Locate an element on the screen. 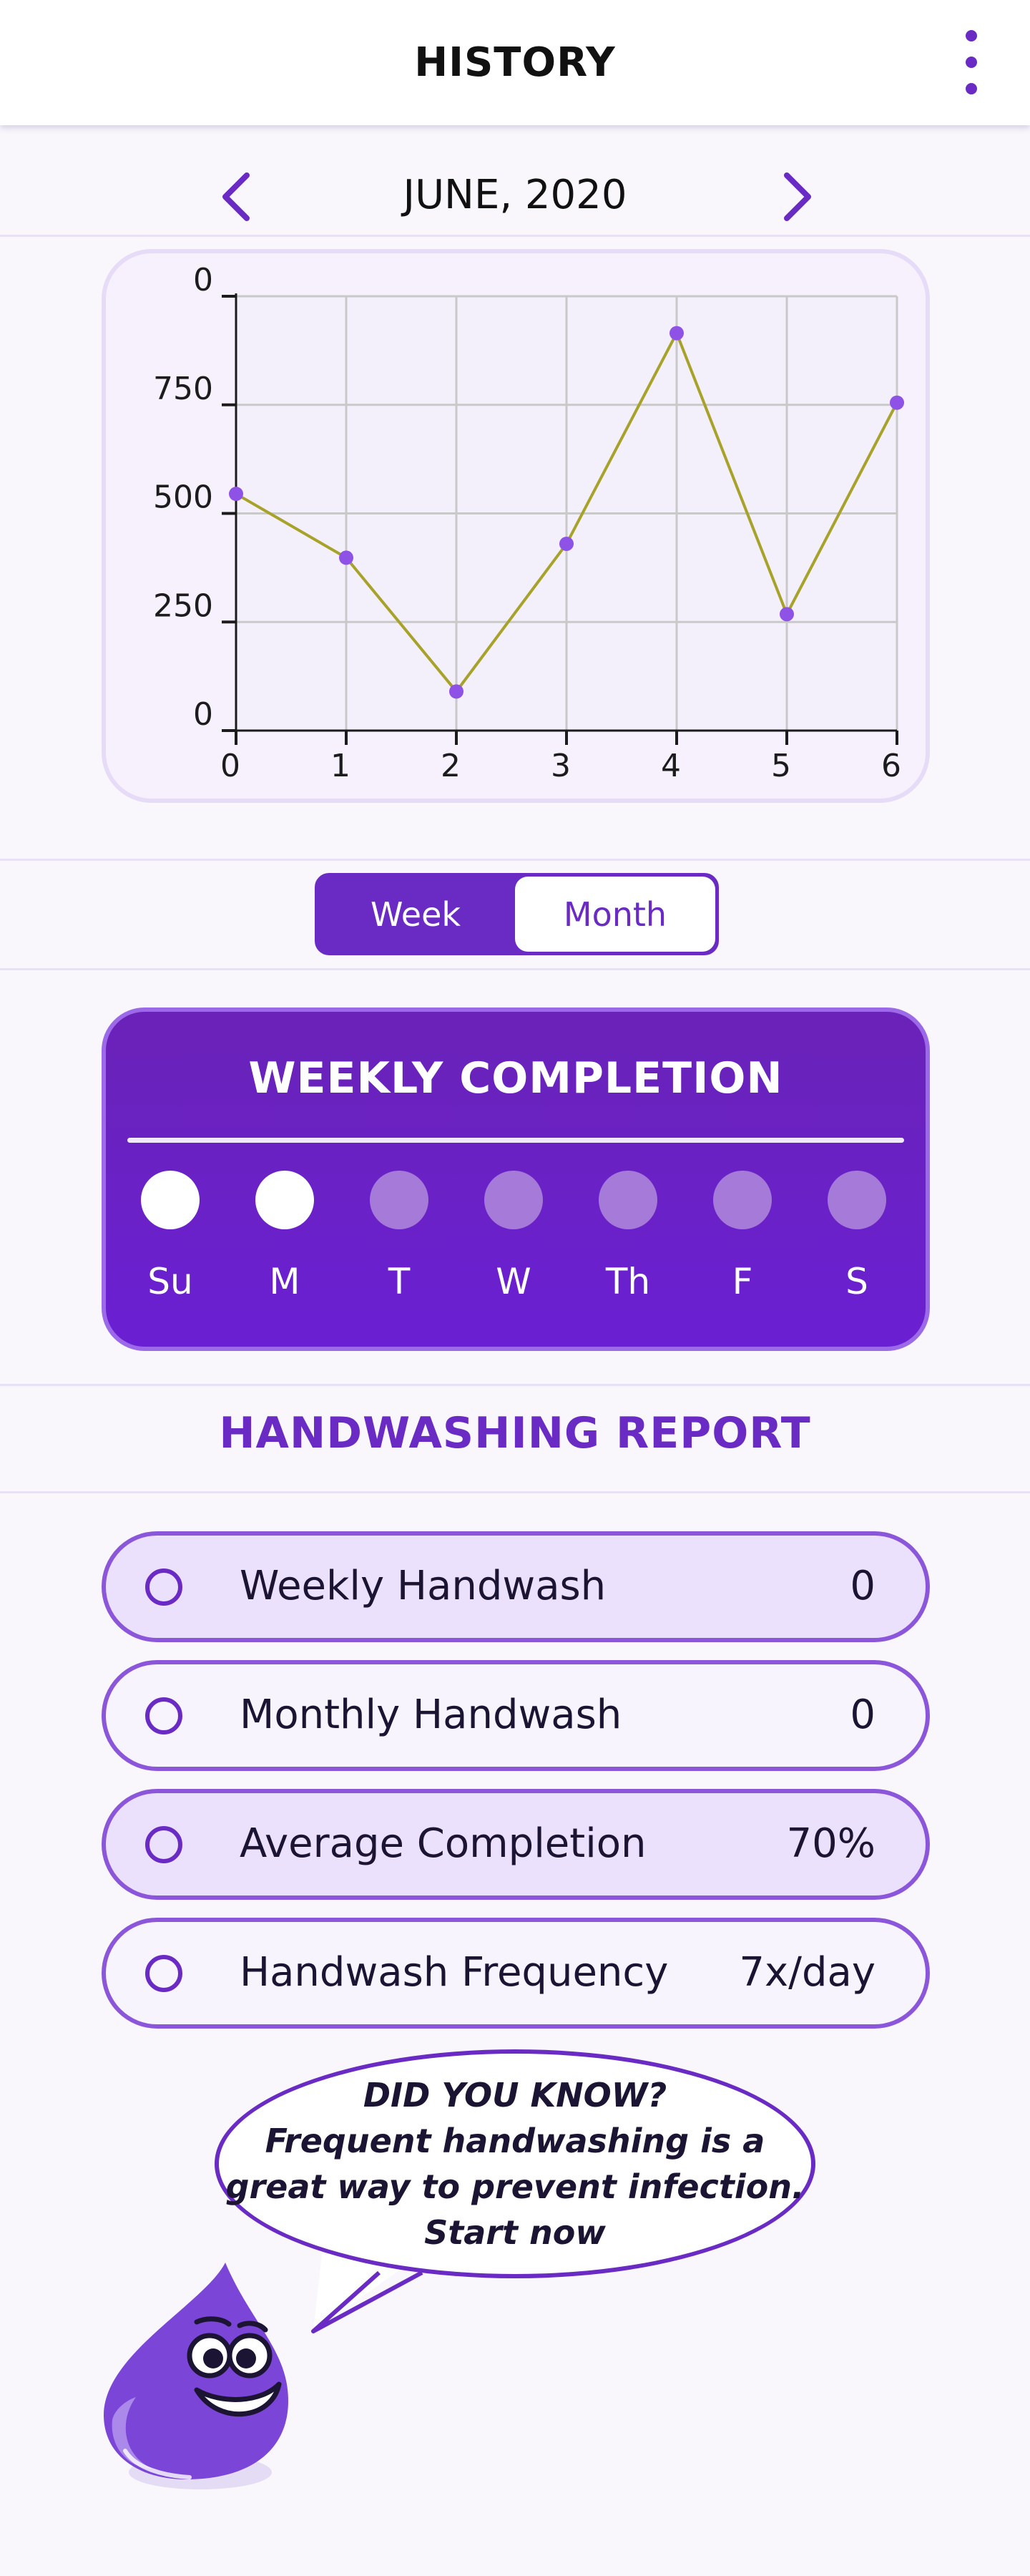 Image resolution: width=1030 pixels, height=2576 pixels. report-row-weekly-handwash: Weekly Handwash 0 is located at coordinates (516, 1586).